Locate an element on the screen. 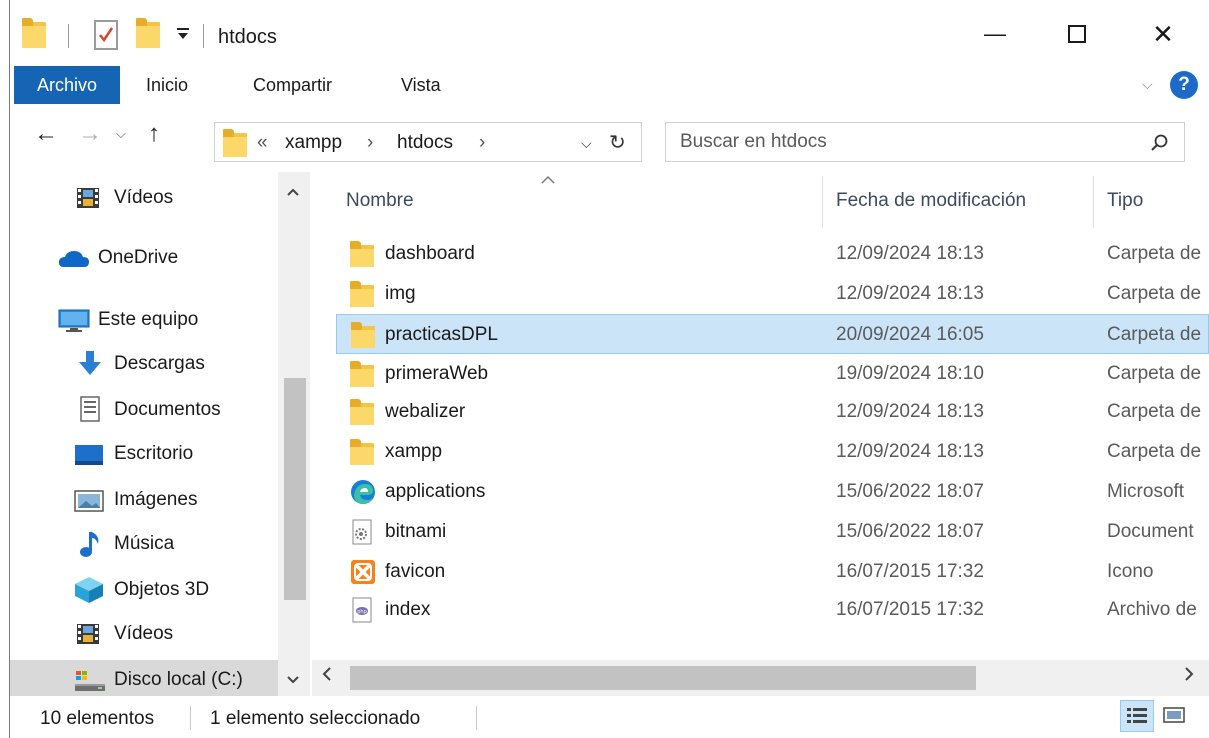 The image size is (1209, 738). column-header-name: Nombre is located at coordinates (567, 201).